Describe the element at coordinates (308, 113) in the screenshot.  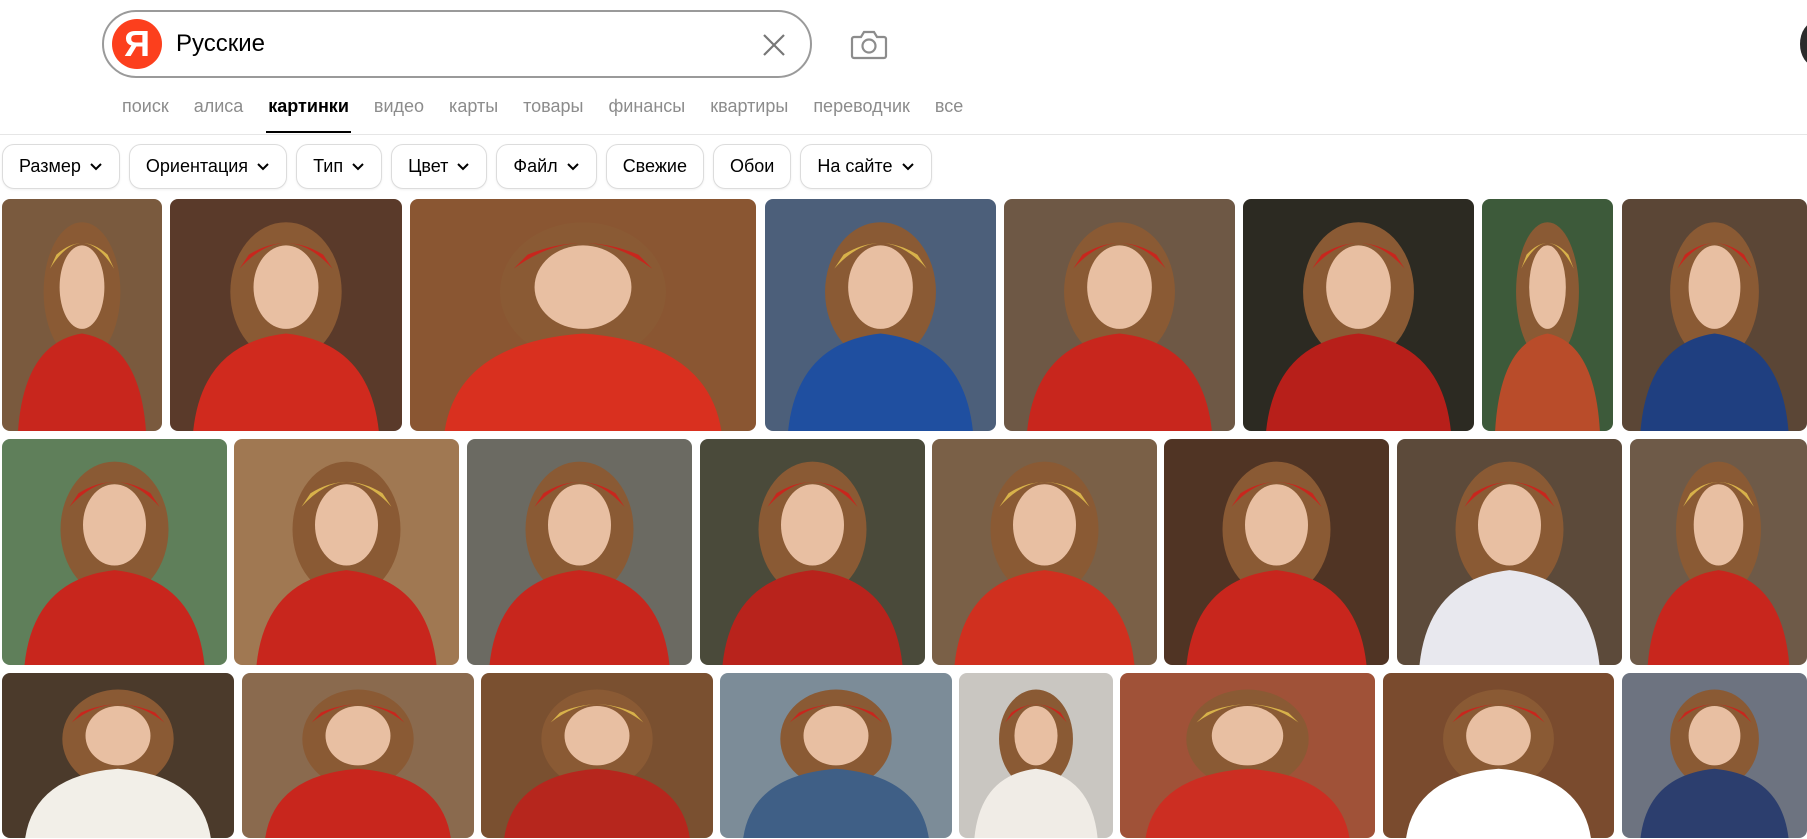
I see `tab-images: картинки` at that location.